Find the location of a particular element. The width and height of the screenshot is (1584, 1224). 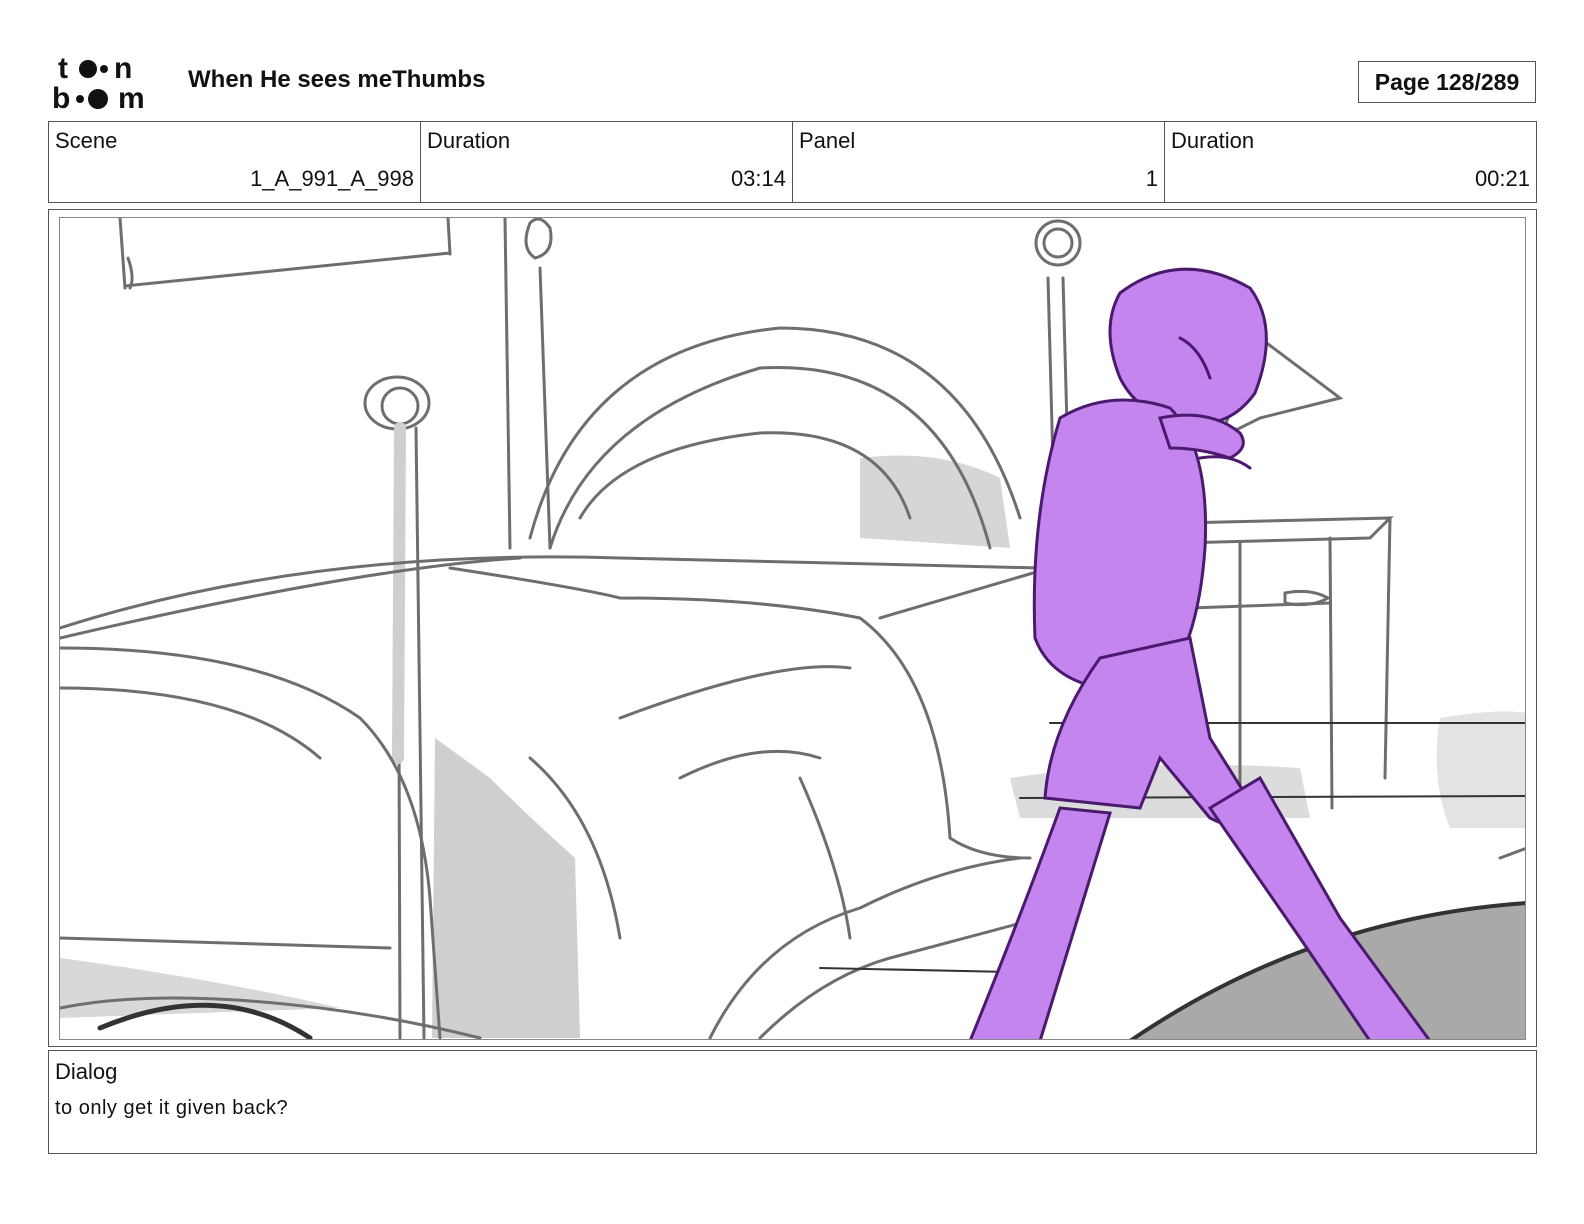

document-title: When He sees meThumbs is located at coordinates (337, 79).